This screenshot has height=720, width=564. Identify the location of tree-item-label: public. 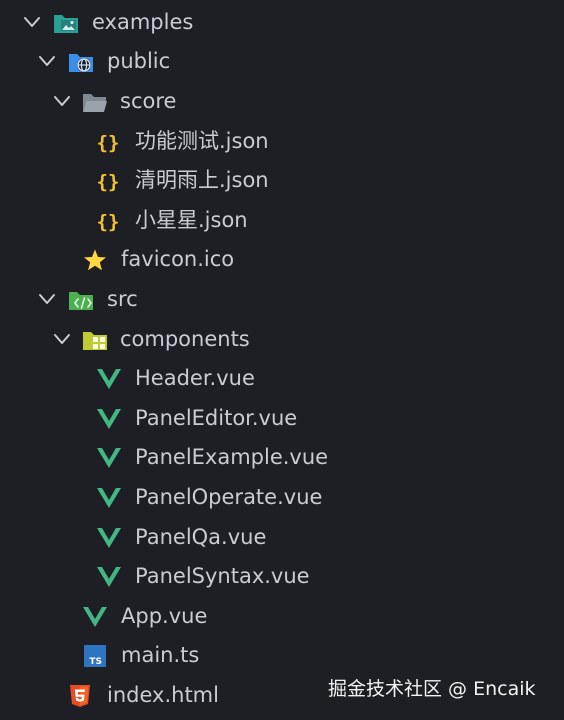
(139, 61).